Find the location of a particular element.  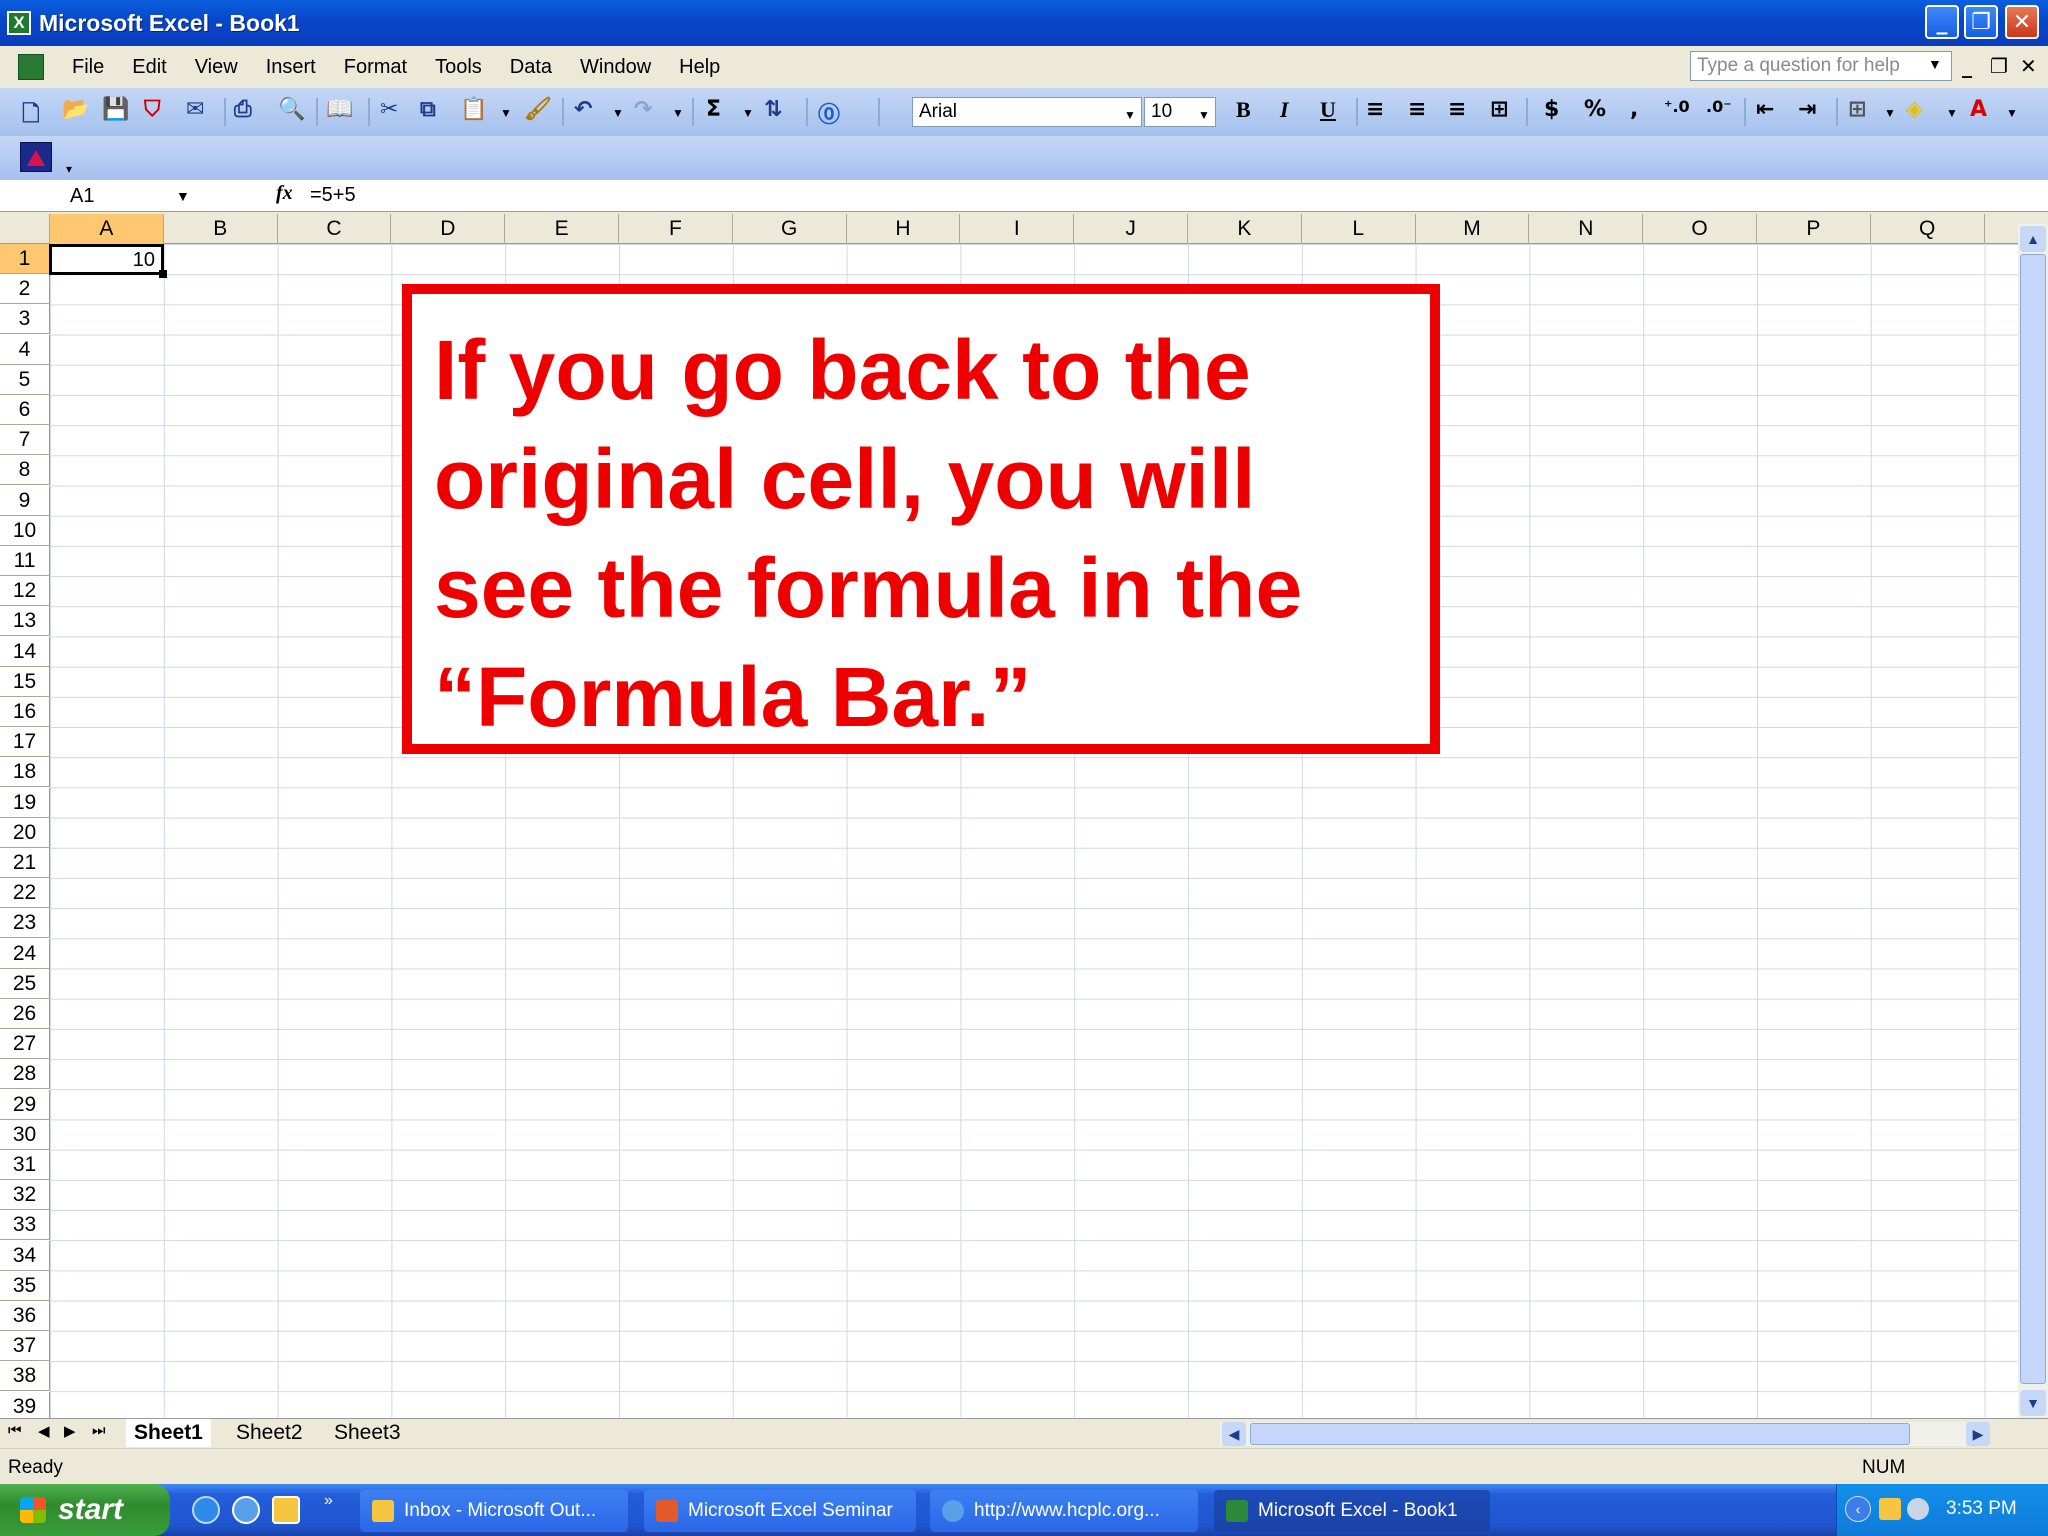

outlook-icon is located at coordinates (286, 1510).